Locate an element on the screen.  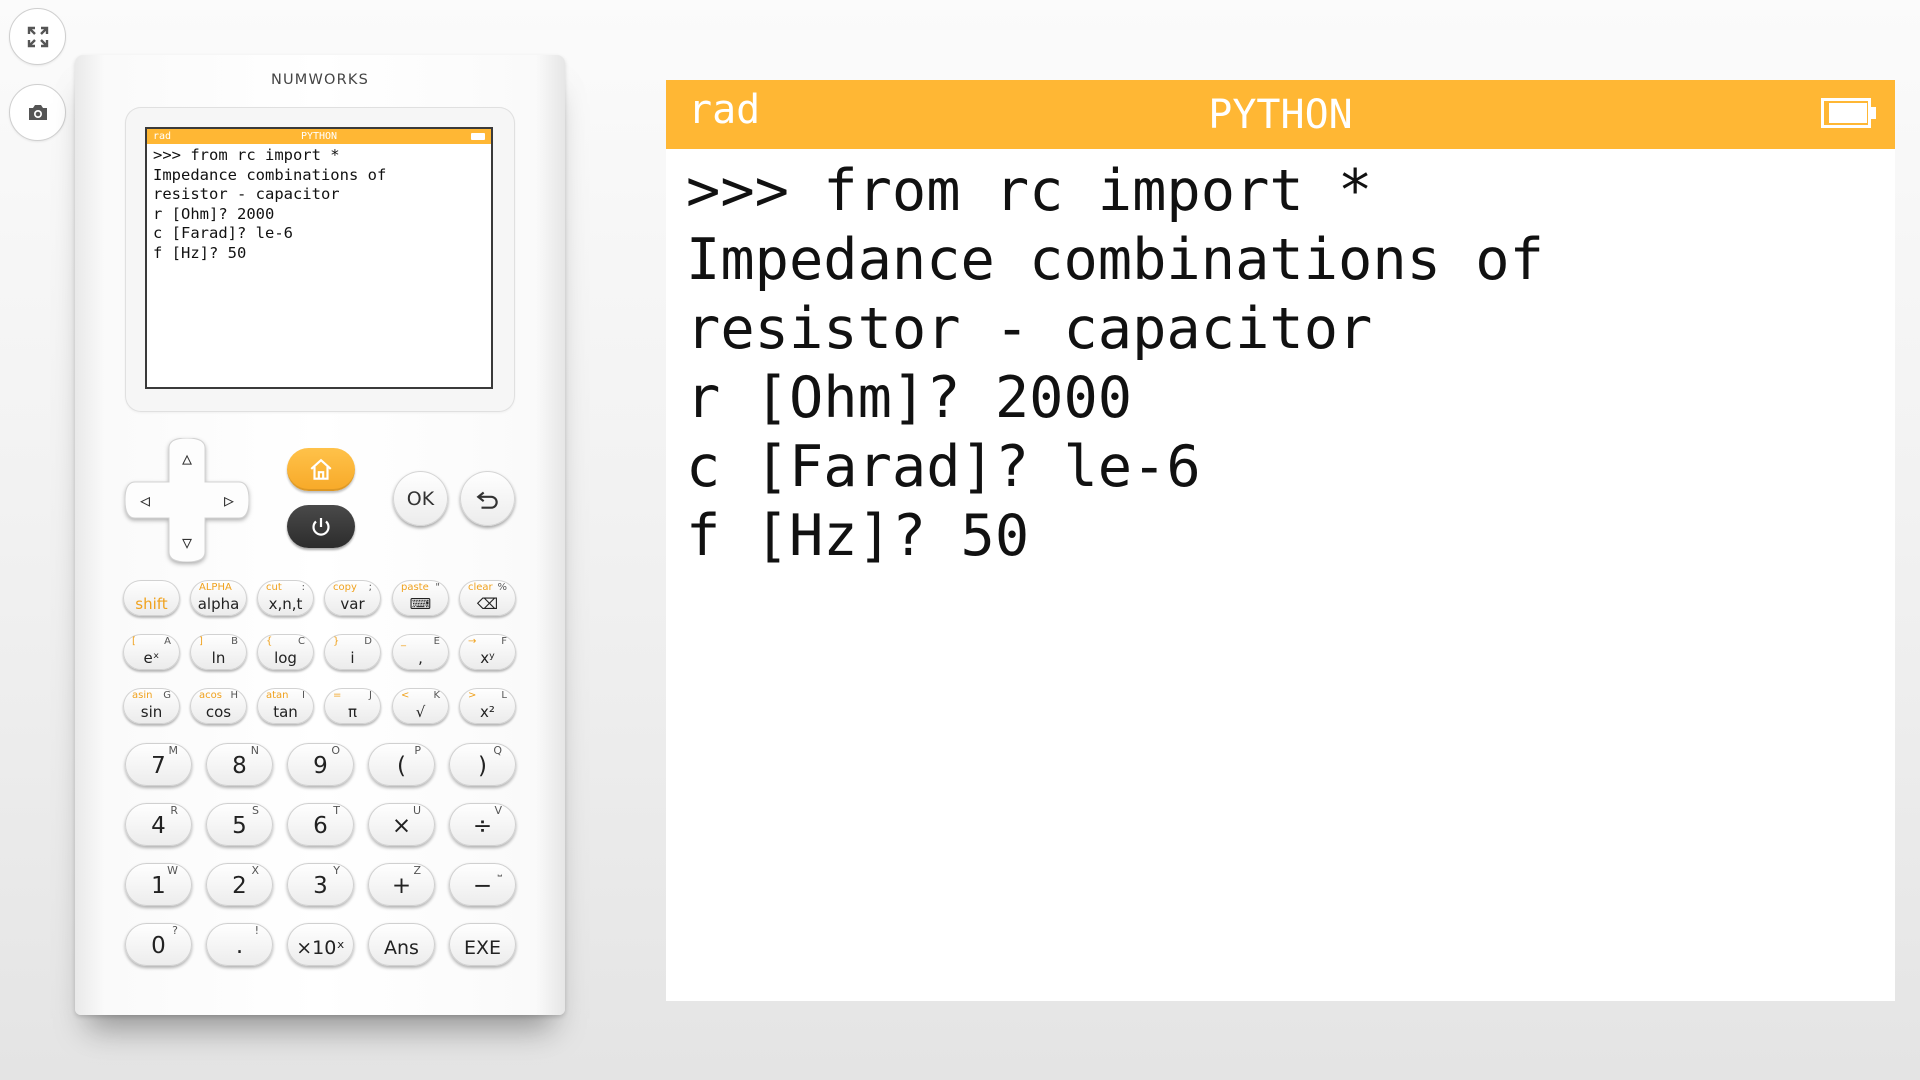
key-label: 9 is located at coordinates (320, 766).